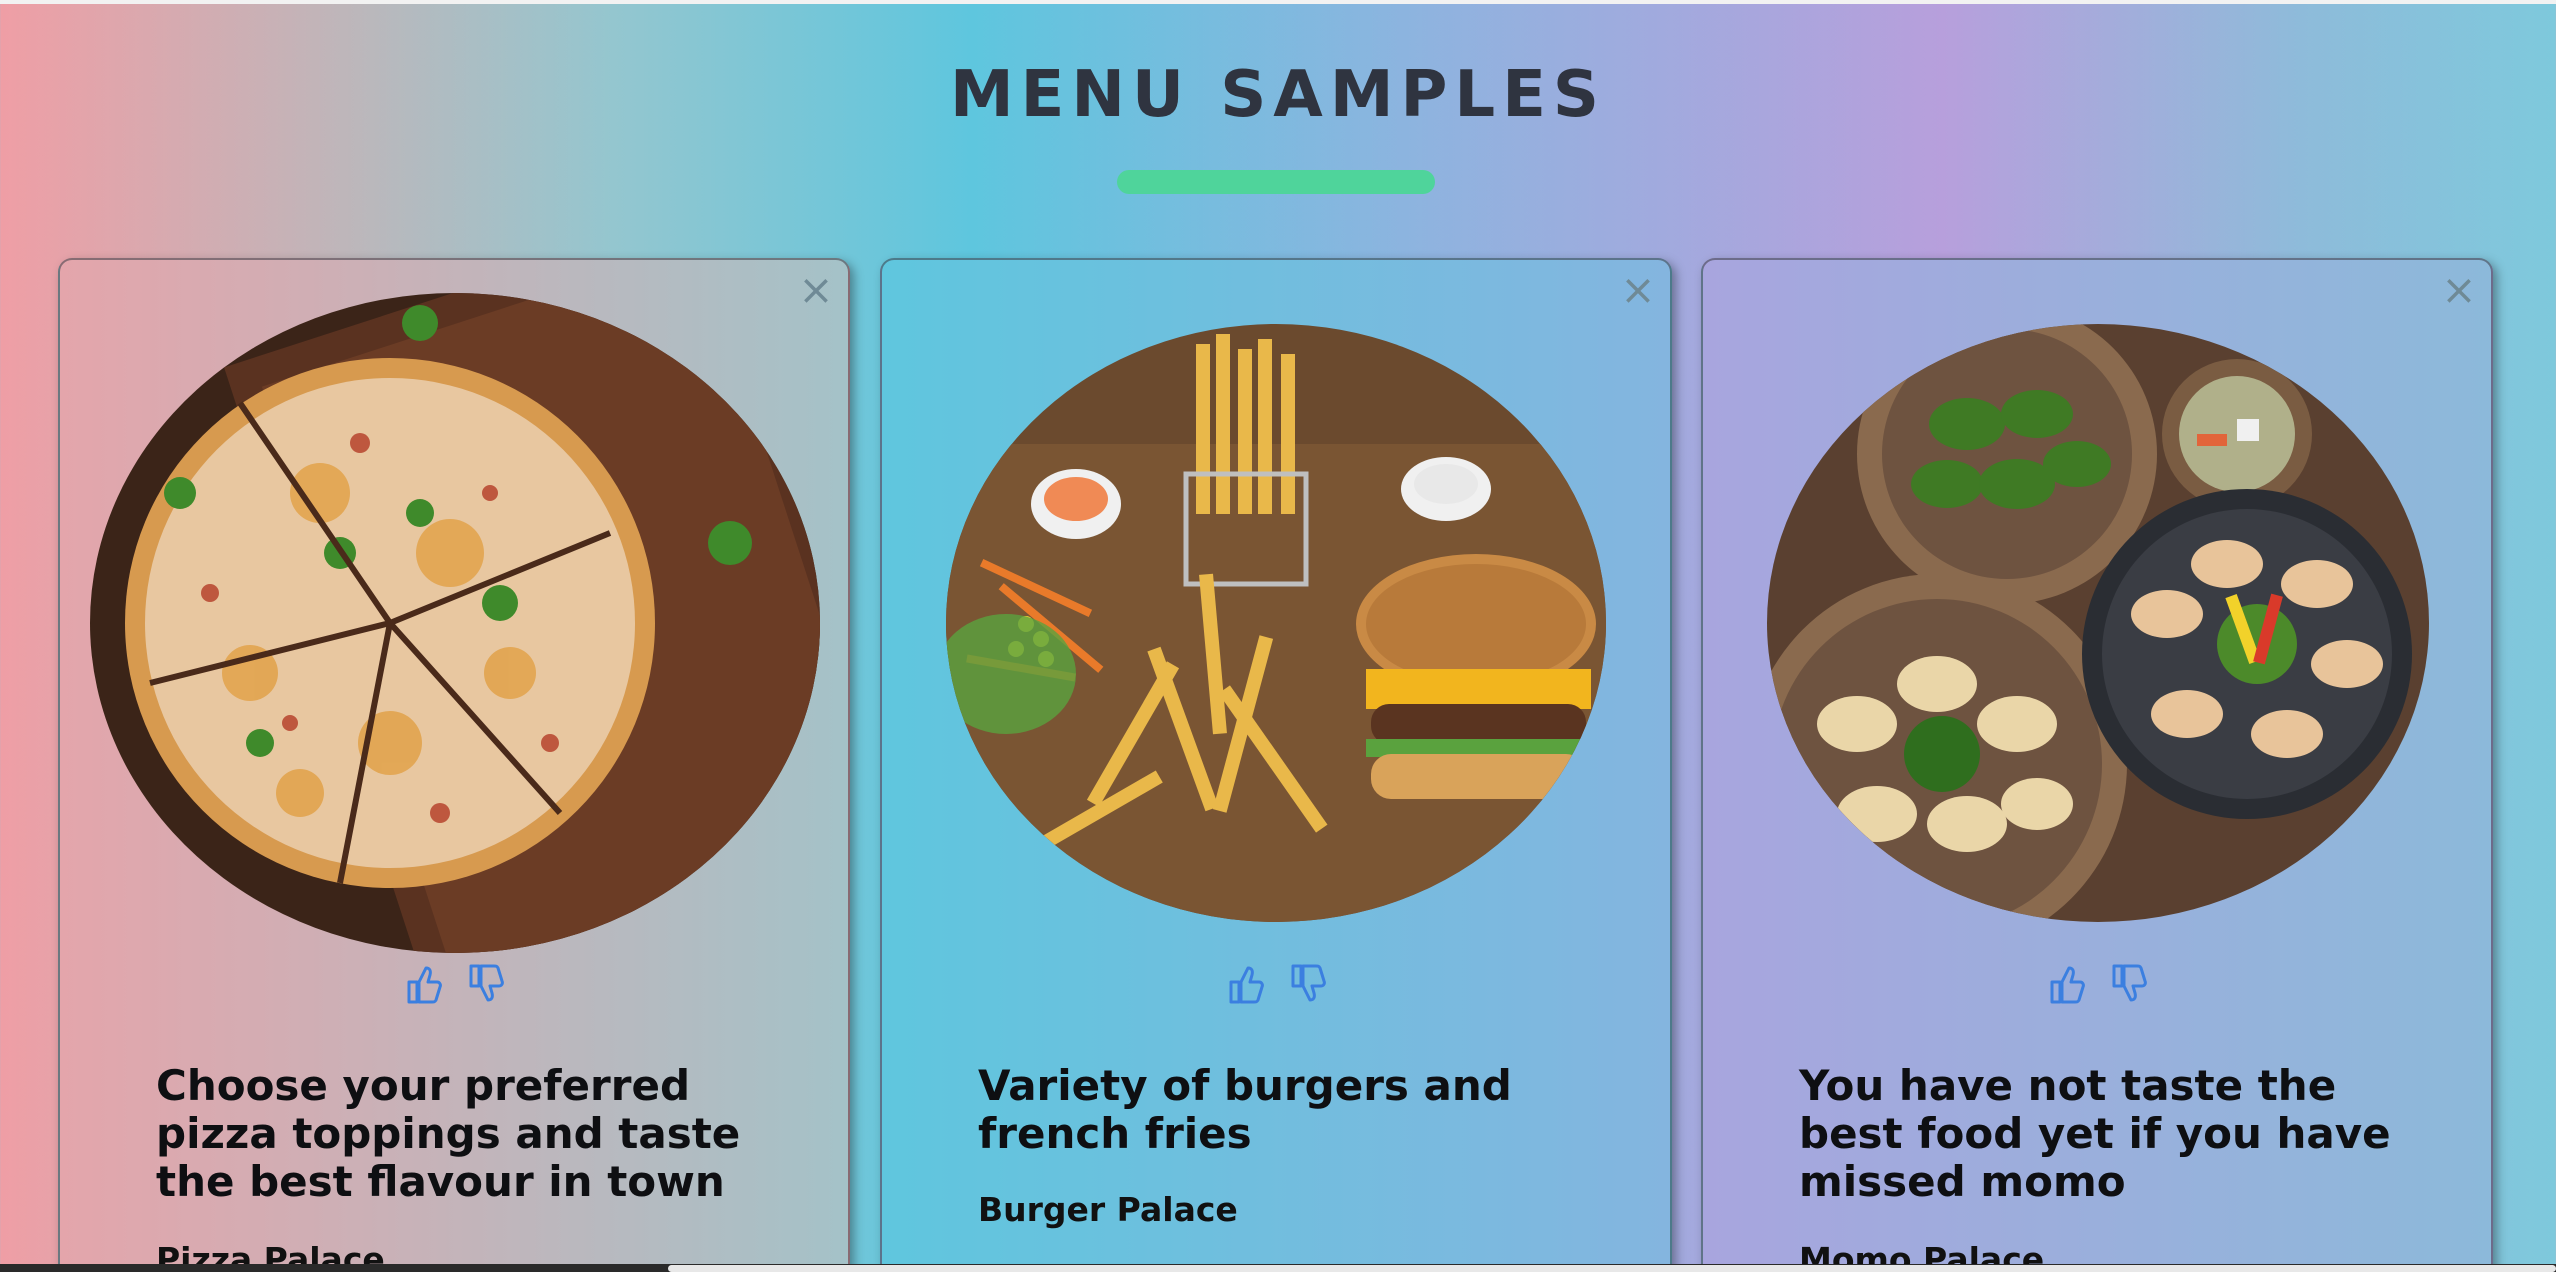 This screenshot has width=2556, height=1272. What do you see at coordinates (1245, 1109) in the screenshot?
I see `card-caption: Variety of burgers and french fries` at bounding box center [1245, 1109].